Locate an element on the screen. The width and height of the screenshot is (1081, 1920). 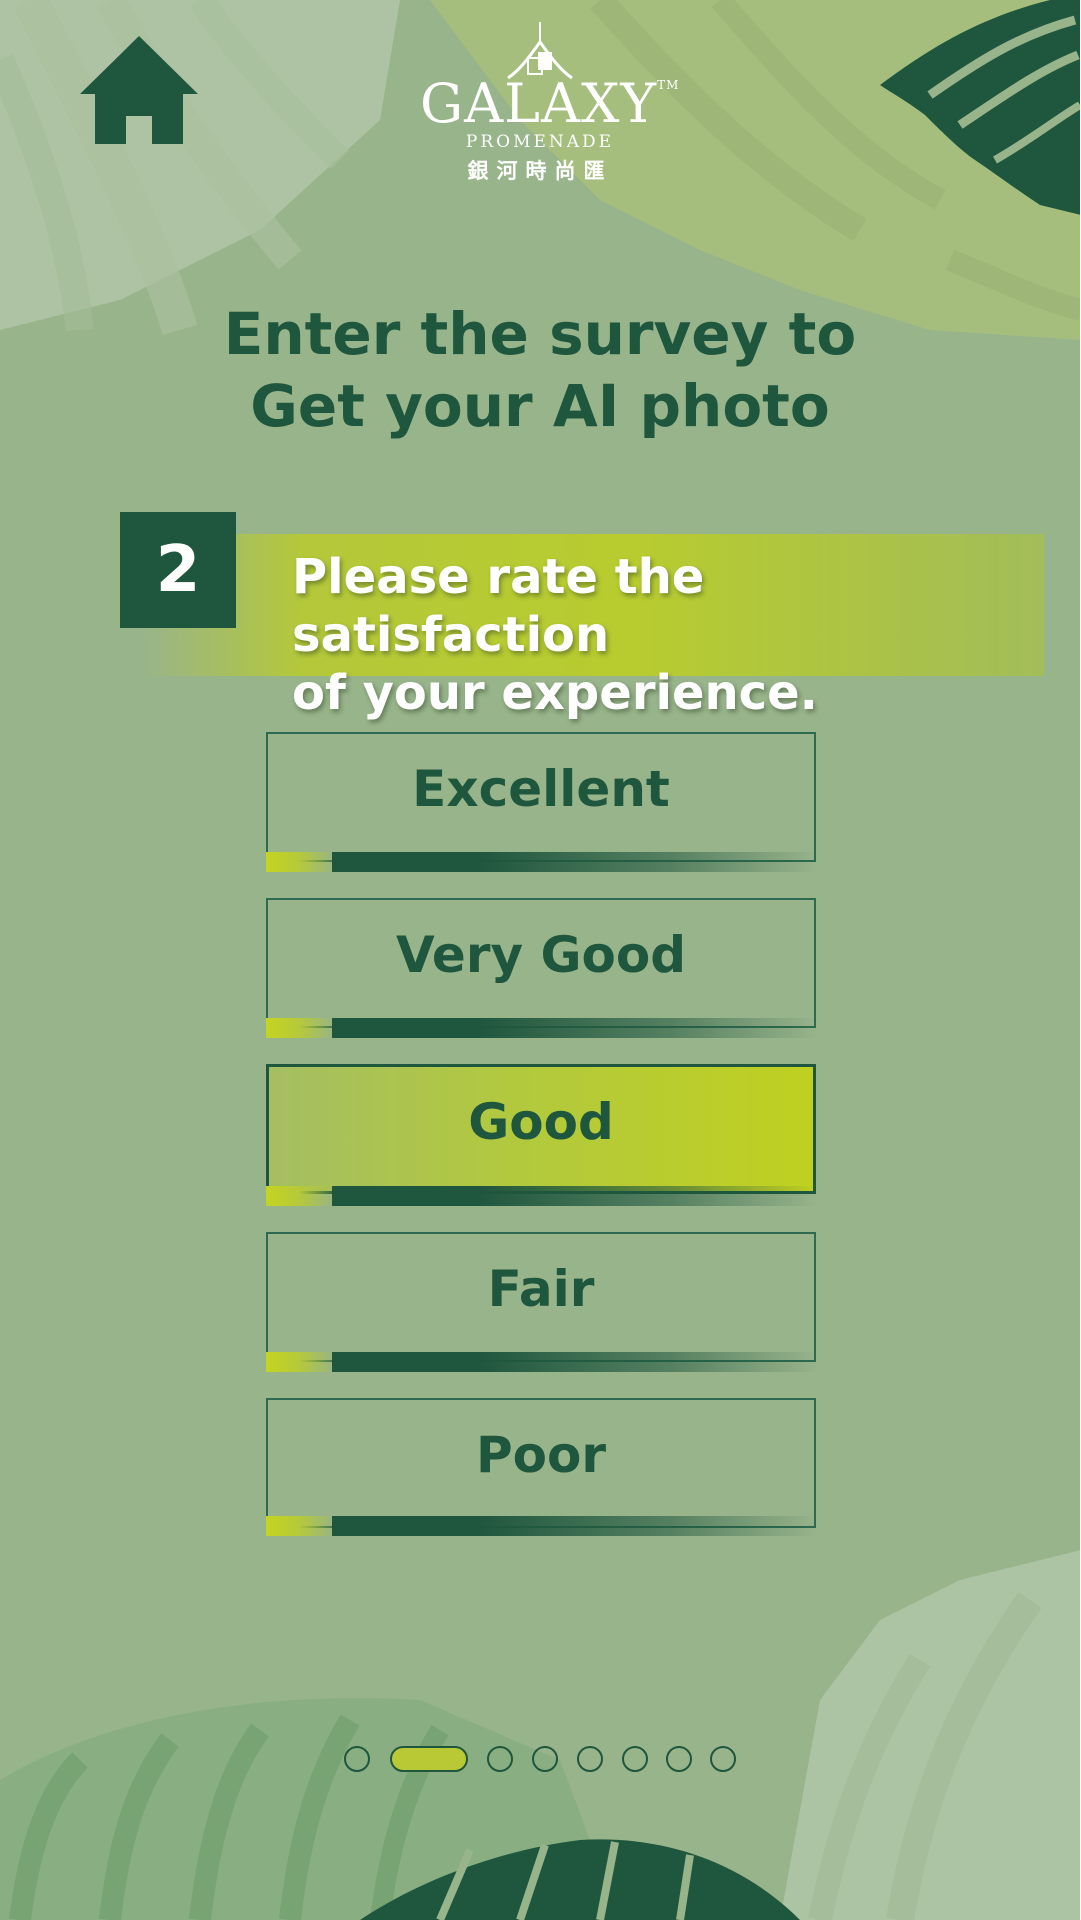
option-poor: Poor is located at coordinates (541, 1463).